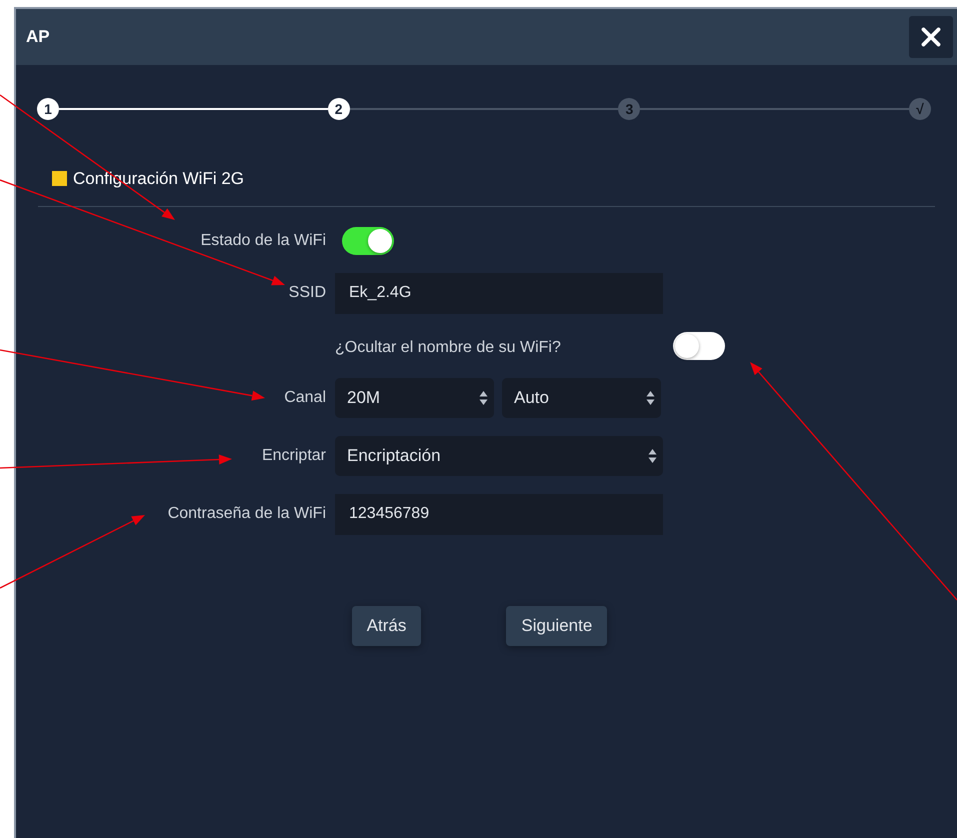  I want to click on select-field: Encriptación, so click(499, 456).